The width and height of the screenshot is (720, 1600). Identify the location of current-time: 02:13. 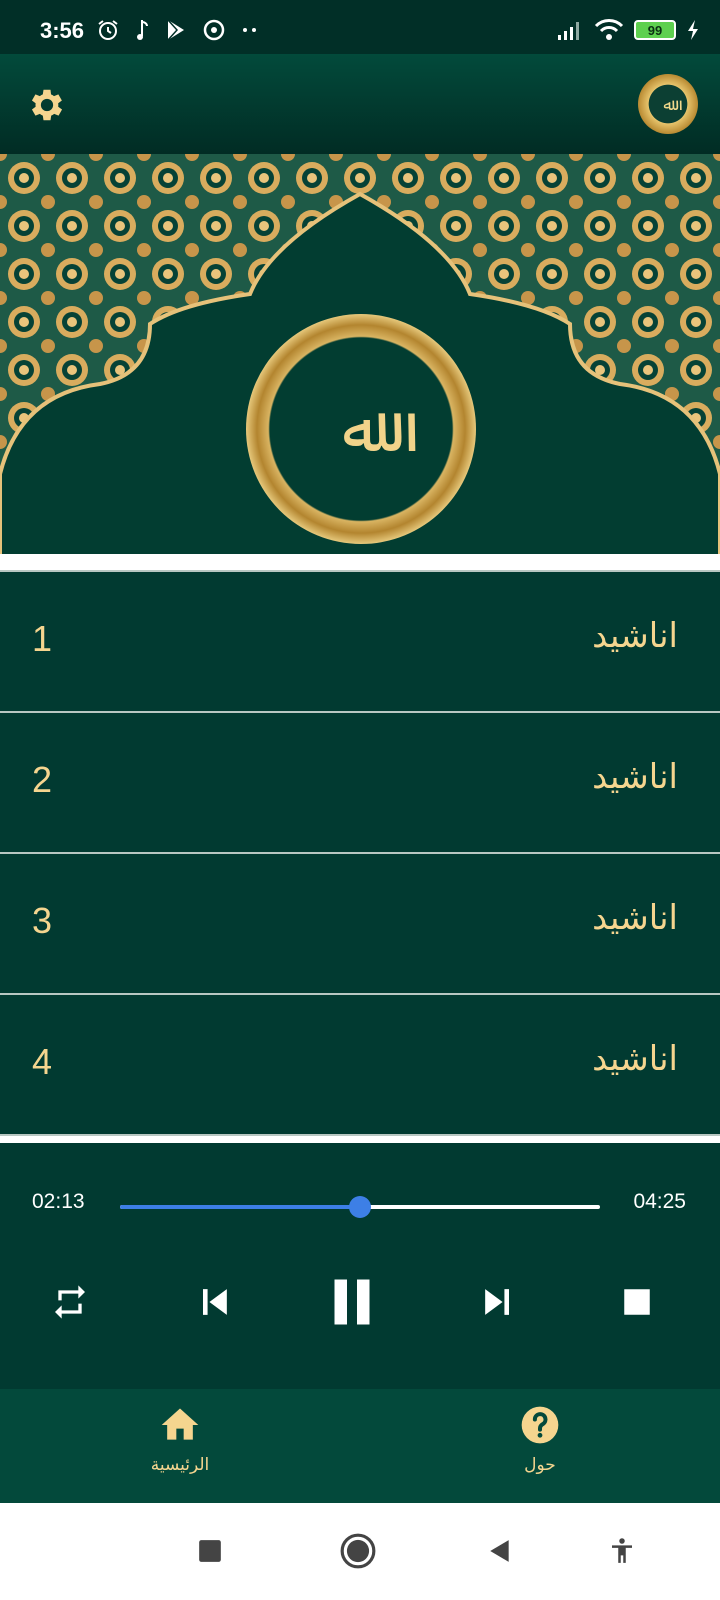
(58, 1201).